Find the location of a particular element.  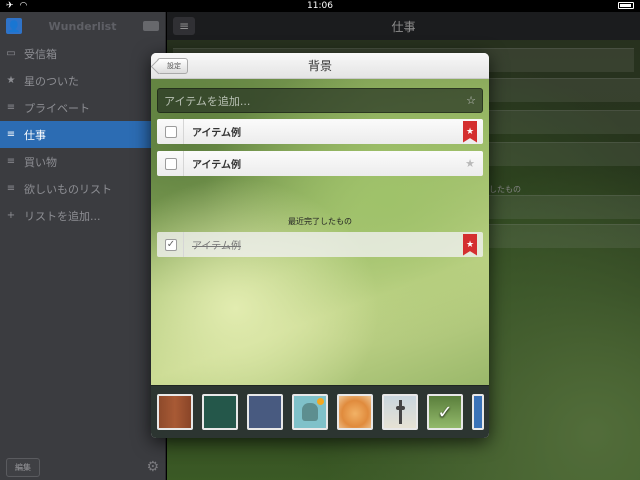

gear-icon: ⚙ is located at coordinates (152, 467).